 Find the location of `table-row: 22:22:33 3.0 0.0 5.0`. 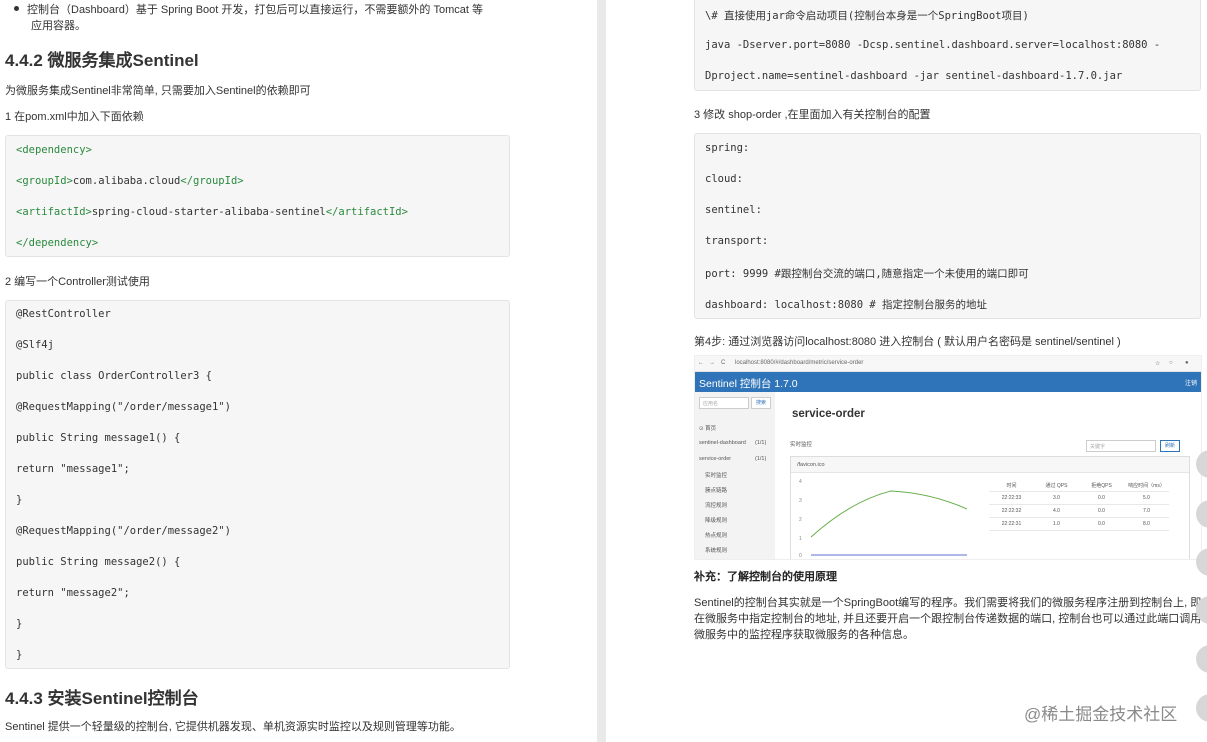

table-row: 22:22:33 3.0 0.0 5.0 is located at coordinates (1079, 498).